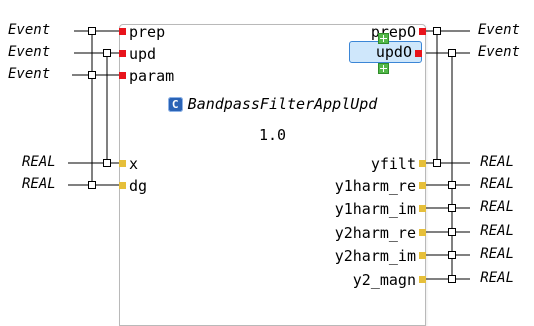 The width and height of the screenshot is (534, 326). I want to click on input-pin-prep: prep, so click(142, 32).